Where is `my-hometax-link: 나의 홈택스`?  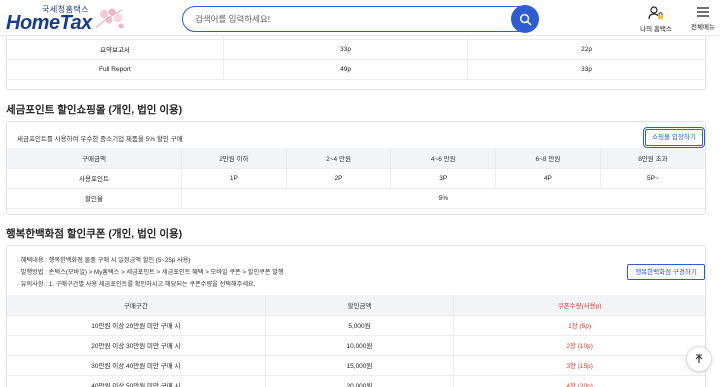
my-hometax-link: 나의 홈택스 is located at coordinates (656, 19).